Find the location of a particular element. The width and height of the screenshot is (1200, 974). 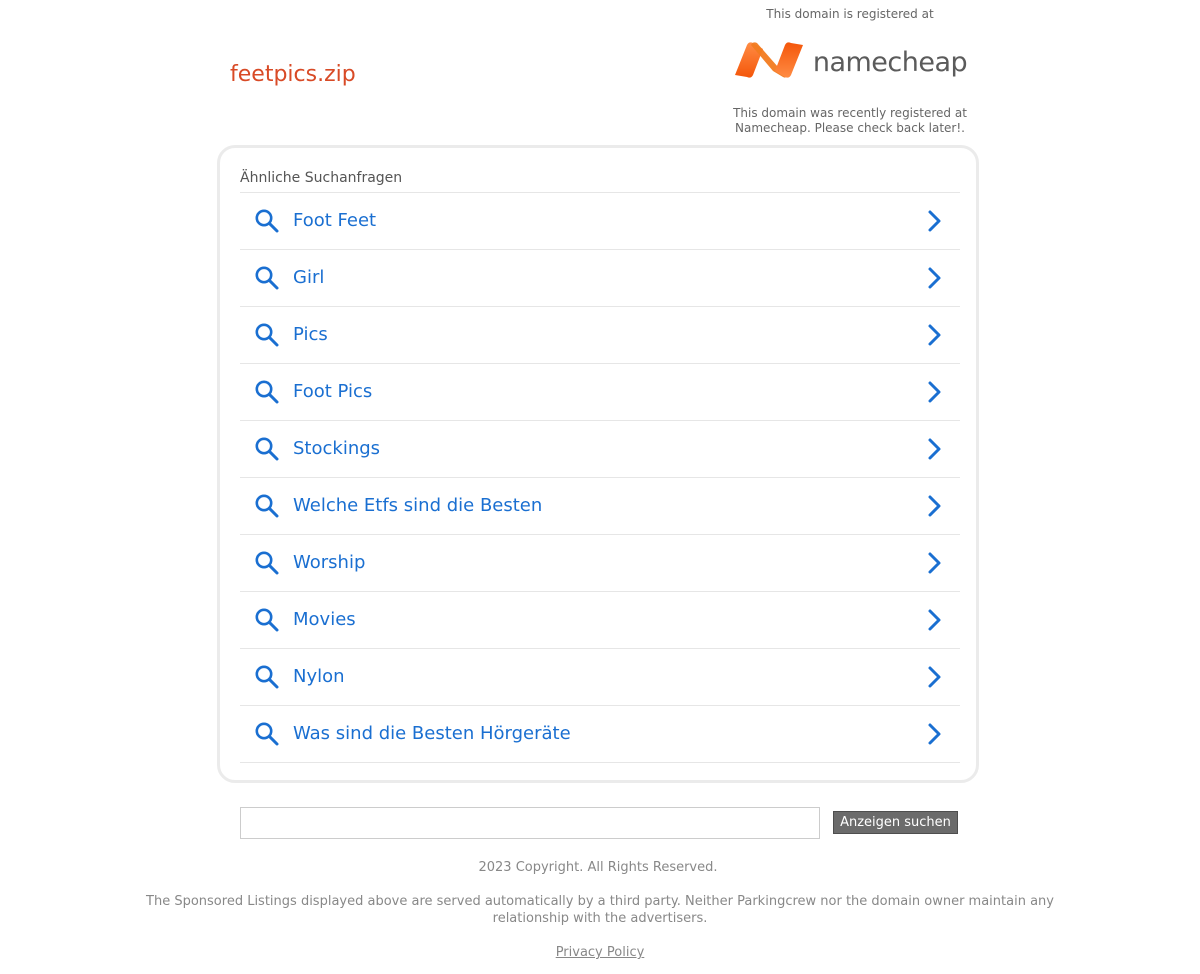

related-search-item: Was sind die Besten Hörgeräte is located at coordinates (600, 734).